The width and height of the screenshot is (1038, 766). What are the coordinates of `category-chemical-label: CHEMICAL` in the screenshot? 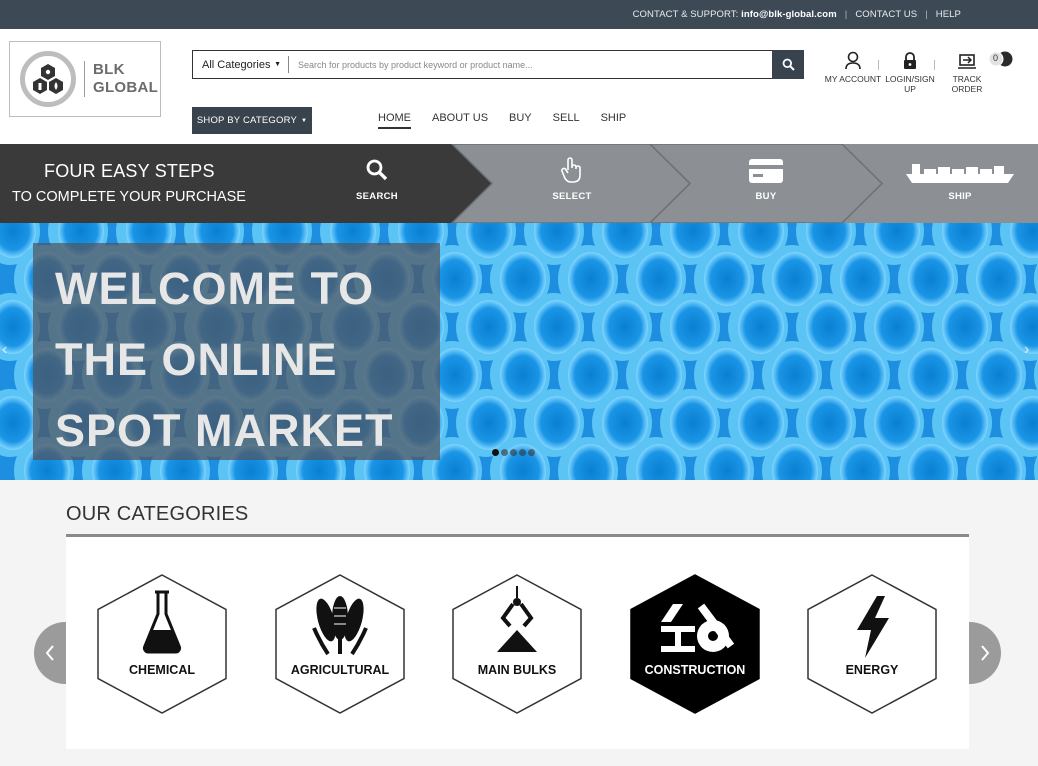 It's located at (162, 670).